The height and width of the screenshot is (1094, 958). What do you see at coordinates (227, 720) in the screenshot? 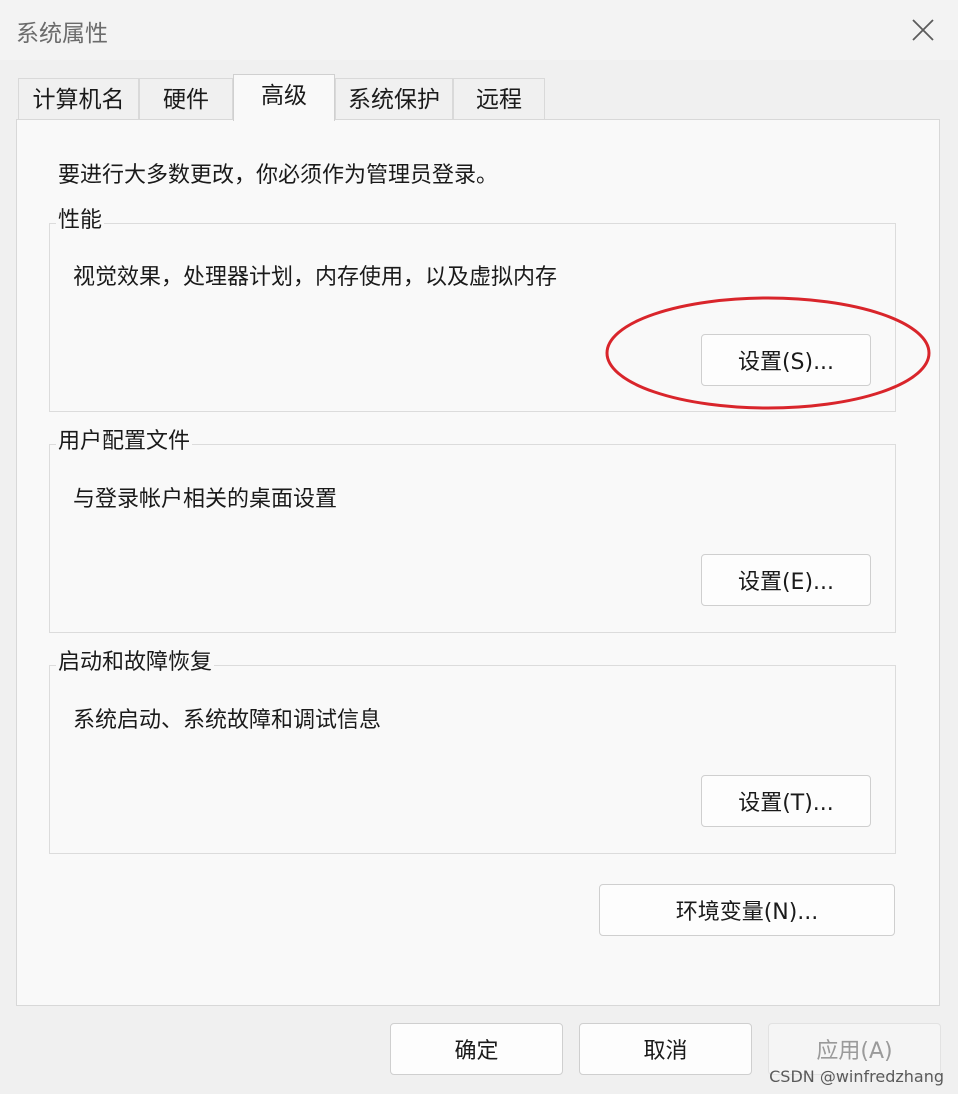
I see `startup-recovery-description: 系统启动、系统故障和调试信息` at bounding box center [227, 720].